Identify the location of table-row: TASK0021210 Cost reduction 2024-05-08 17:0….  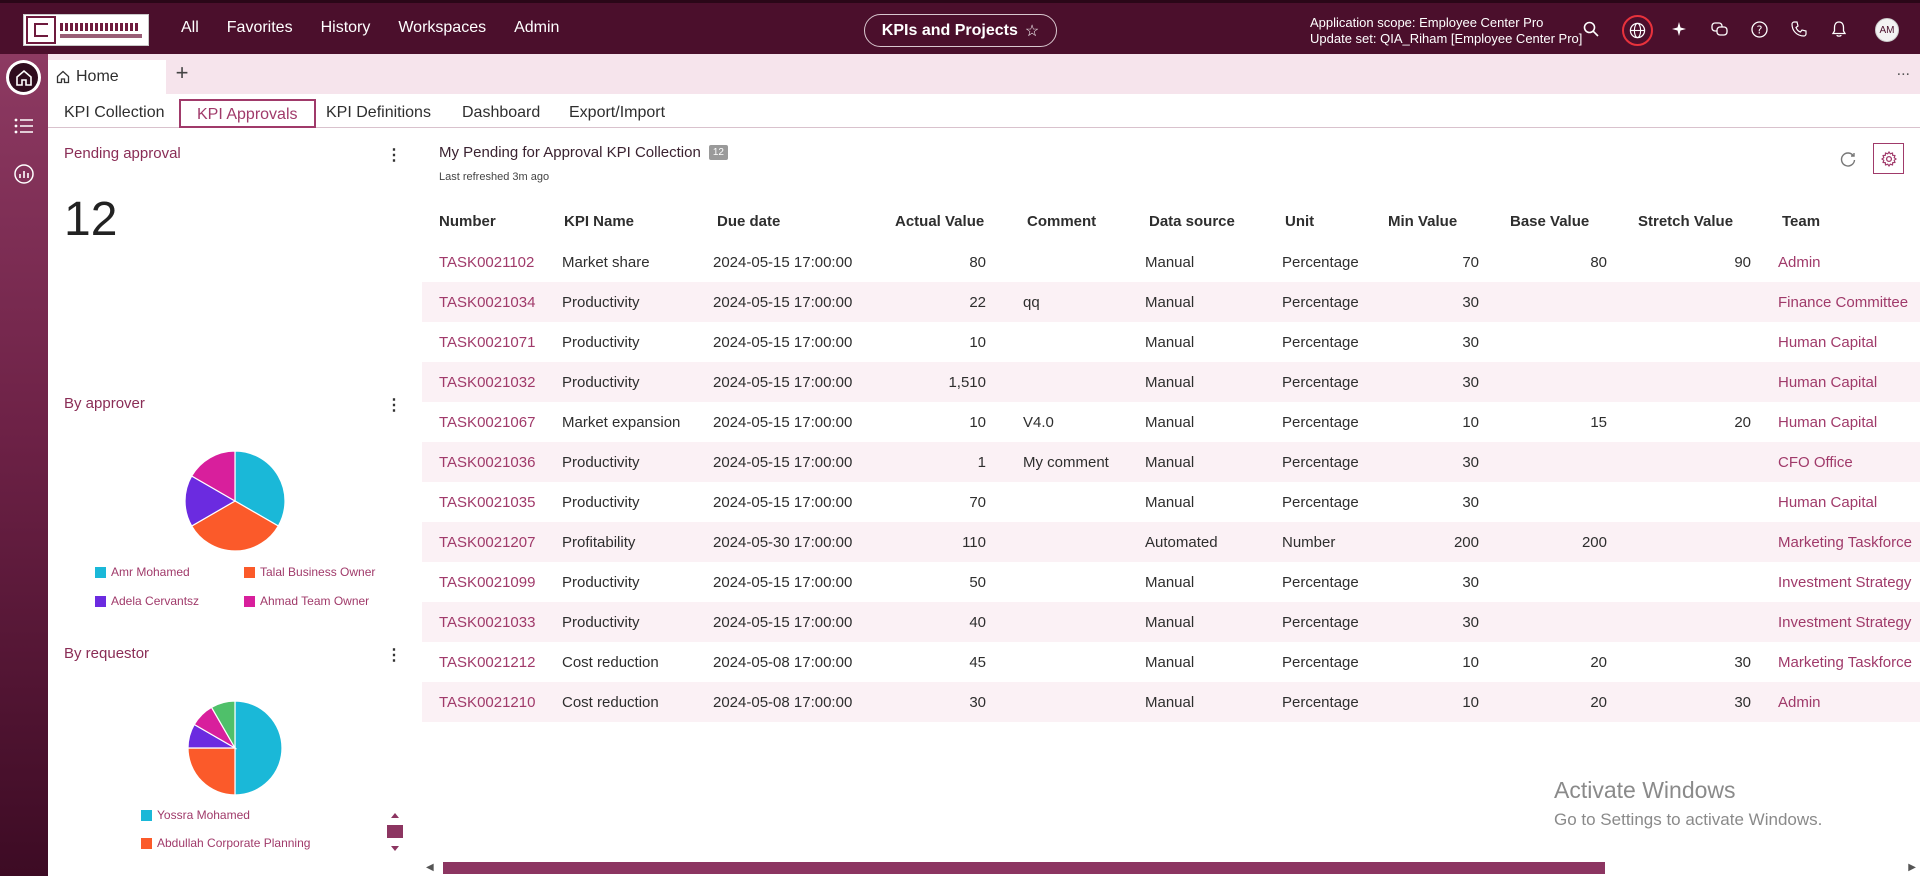
(1171, 702).